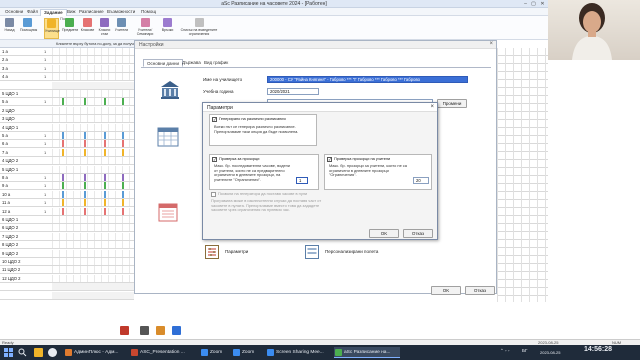 The image size is (640, 360). Describe the element at coordinates (67, 178) in the screenshot. I see `table-row: 8 а 1` at that location.